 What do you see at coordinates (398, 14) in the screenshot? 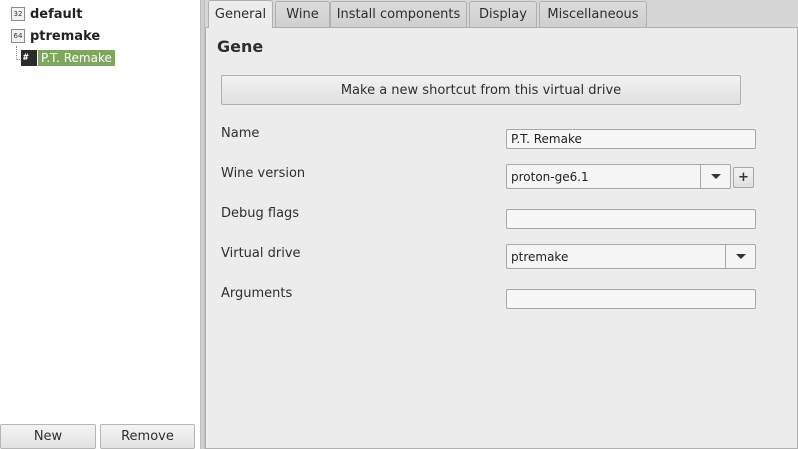
I see `tab-install-components: Install components` at bounding box center [398, 14].